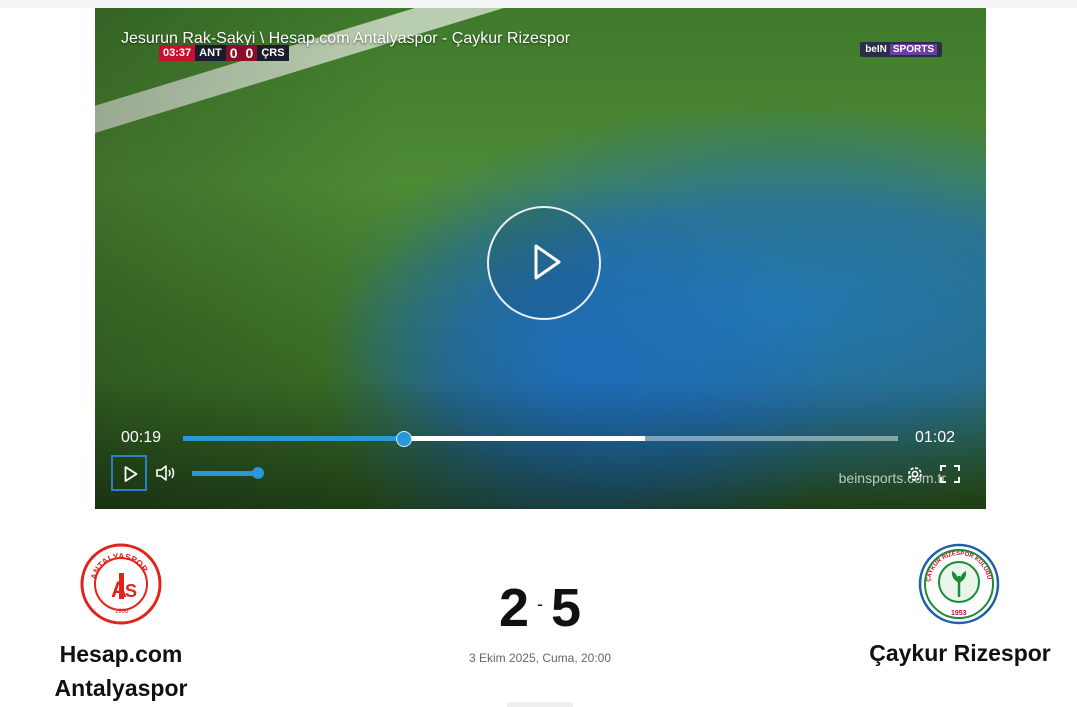 Image resolution: width=1077 pixels, height=707 pixels. I want to click on fullscreen-icon, so click(950, 474).